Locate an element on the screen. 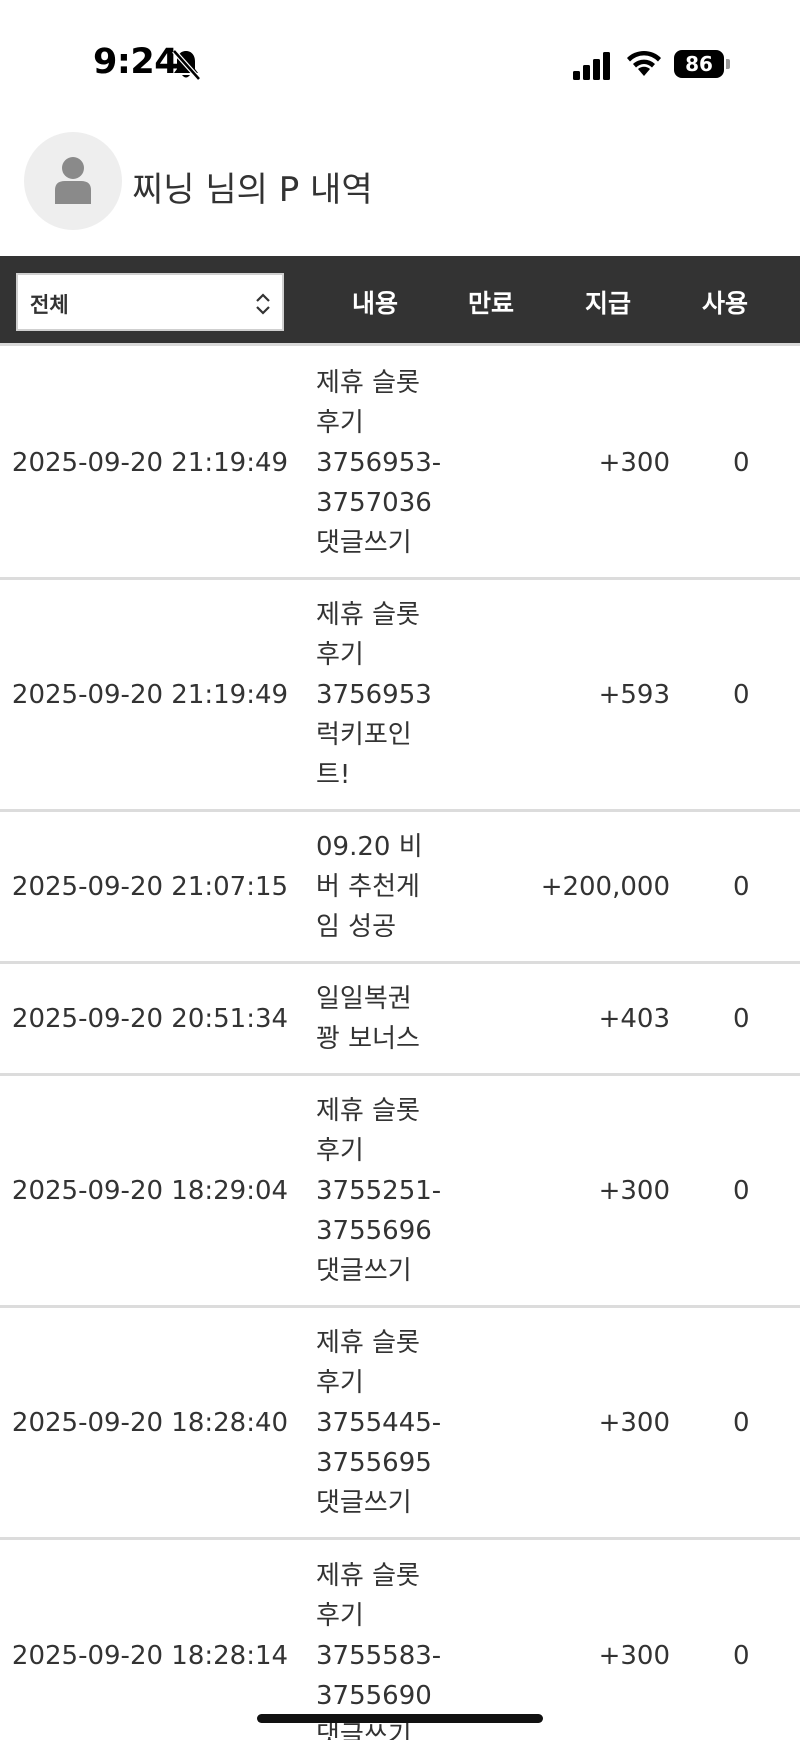  row-give: +593 is located at coordinates (634, 694).